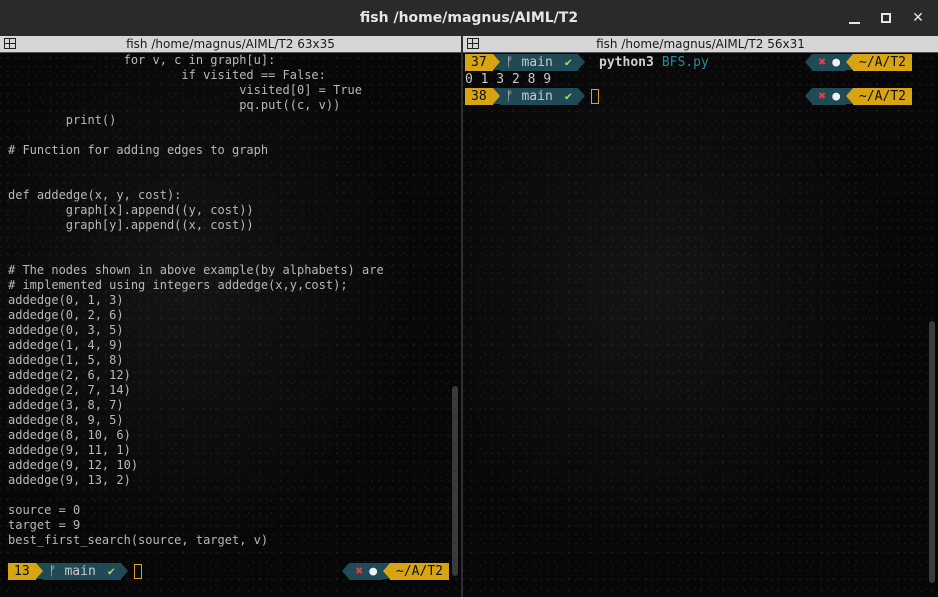 The width and height of the screenshot is (938, 597). Describe the element at coordinates (44, 525) in the screenshot. I see `code-line: target = 9` at that location.